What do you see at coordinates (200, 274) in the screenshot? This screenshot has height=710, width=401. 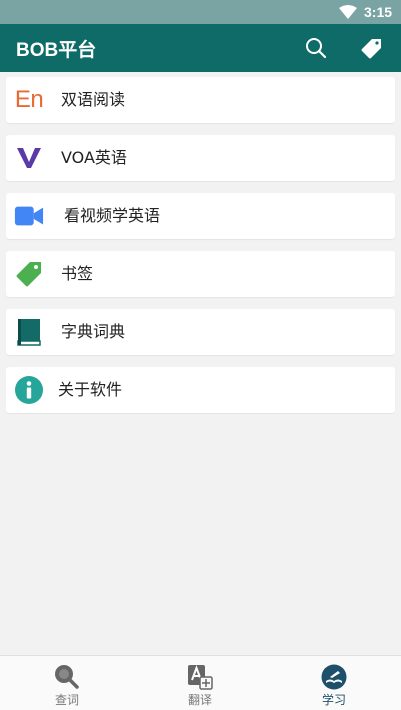 I see `menu-item-bookmarks: 书签` at bounding box center [200, 274].